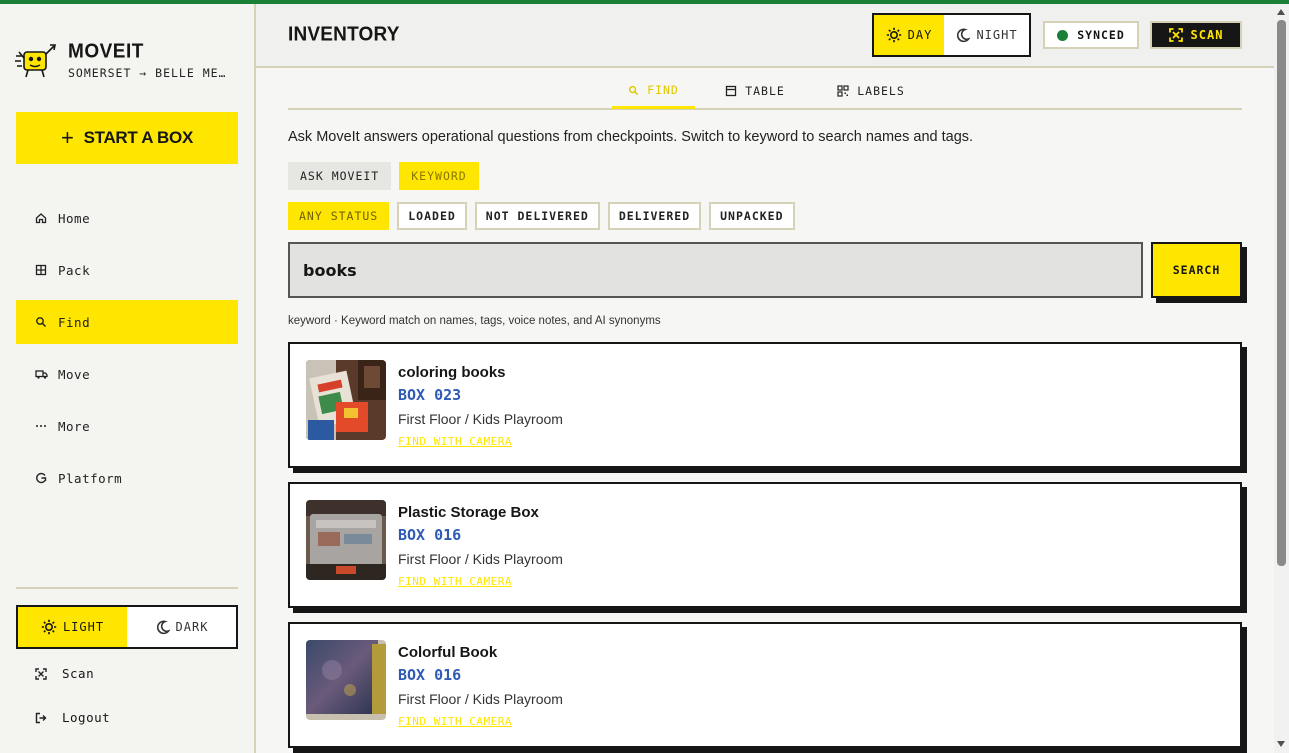 The width and height of the screenshot is (1289, 753). What do you see at coordinates (74, 426) in the screenshot?
I see `sidebar-item-label: More` at bounding box center [74, 426].